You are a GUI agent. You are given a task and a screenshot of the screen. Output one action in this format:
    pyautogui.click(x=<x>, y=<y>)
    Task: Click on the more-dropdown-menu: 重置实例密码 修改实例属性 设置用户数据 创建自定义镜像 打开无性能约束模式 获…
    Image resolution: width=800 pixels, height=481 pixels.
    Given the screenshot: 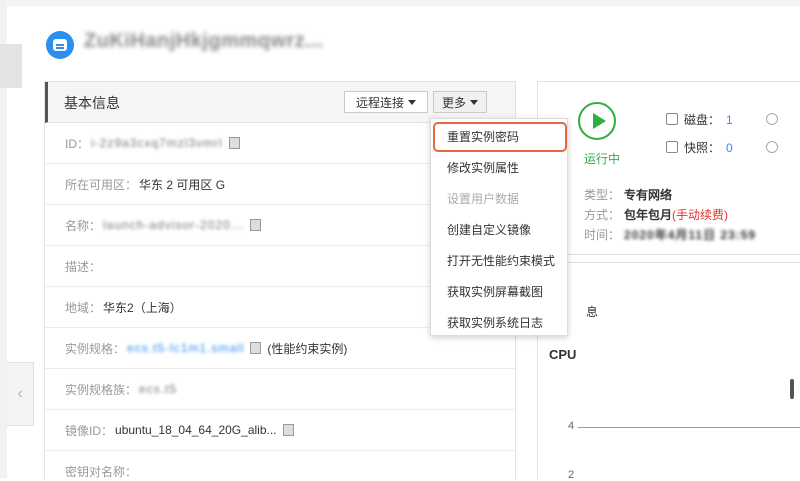 What is the action you would take?
    pyautogui.click(x=499, y=227)
    